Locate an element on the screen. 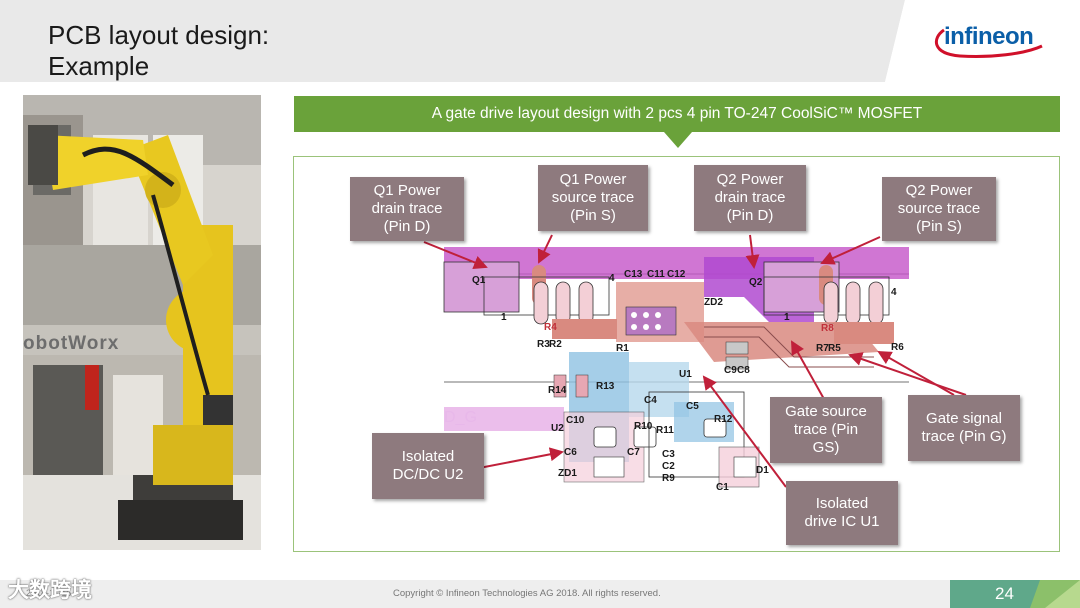 This screenshot has height=608, width=1080. pcb-label-d1: D1 is located at coordinates (762, 470).